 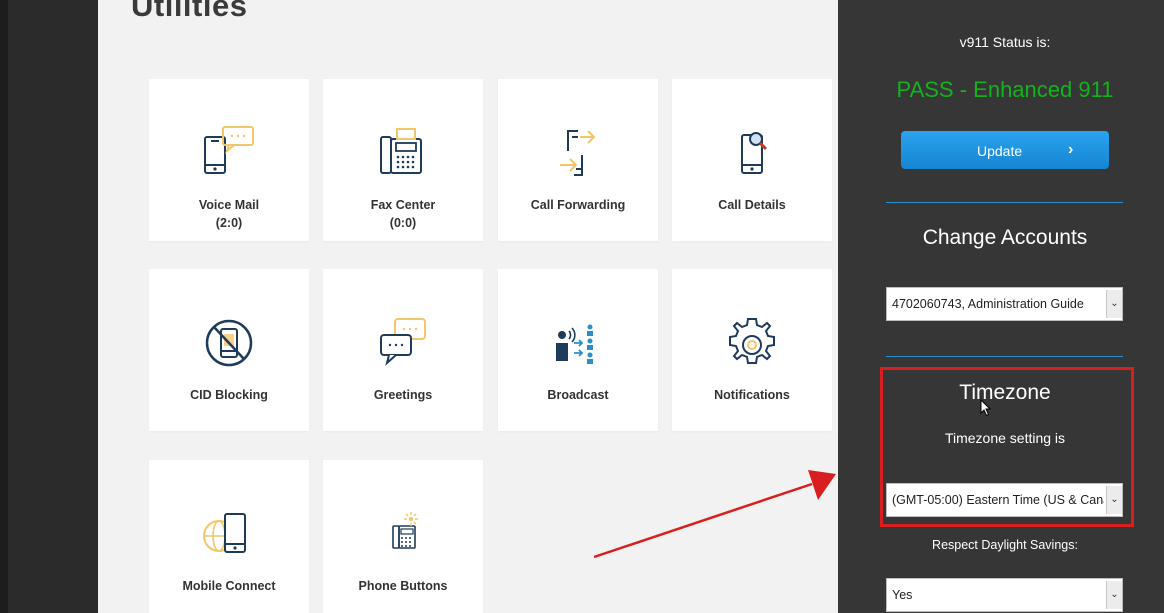 I want to click on daylight-savings-select: Yes ⌄, so click(x=1004, y=595).